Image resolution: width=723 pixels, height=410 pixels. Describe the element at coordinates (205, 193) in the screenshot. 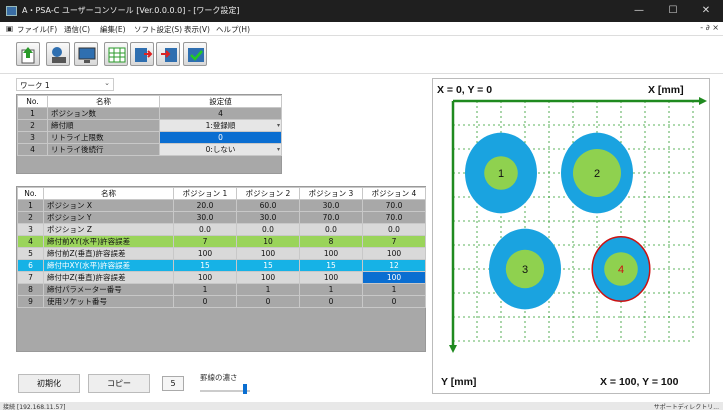

I see `column-header: ポジション 1` at that location.